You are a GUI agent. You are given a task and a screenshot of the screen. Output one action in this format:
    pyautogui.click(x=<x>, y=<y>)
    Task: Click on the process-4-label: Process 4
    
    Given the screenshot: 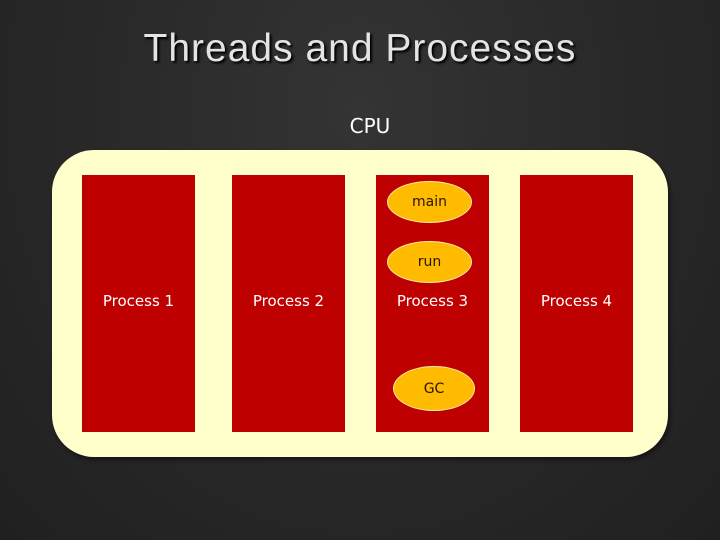 What is the action you would take?
    pyautogui.click(x=576, y=301)
    